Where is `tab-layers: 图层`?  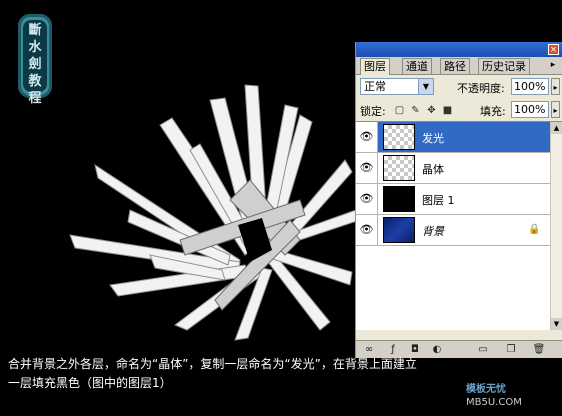 tab-layers: 图层 is located at coordinates (375, 66).